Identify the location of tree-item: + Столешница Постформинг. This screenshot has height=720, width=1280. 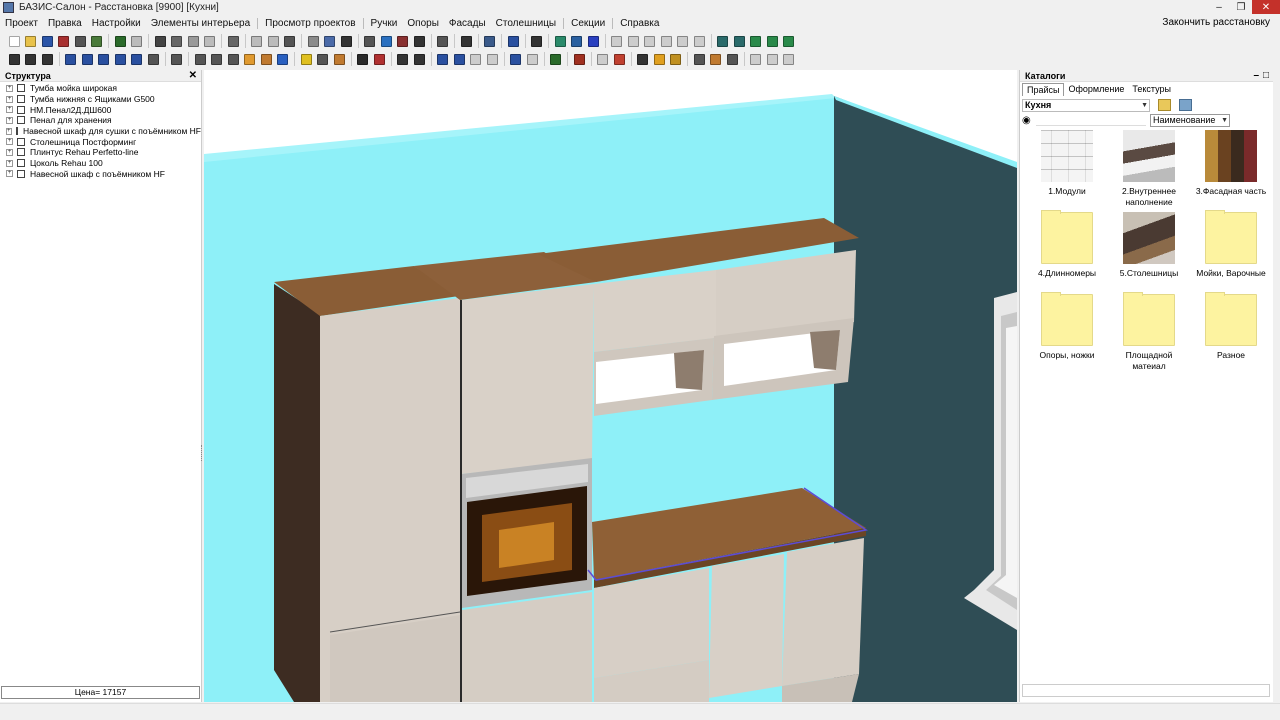
(100, 141).